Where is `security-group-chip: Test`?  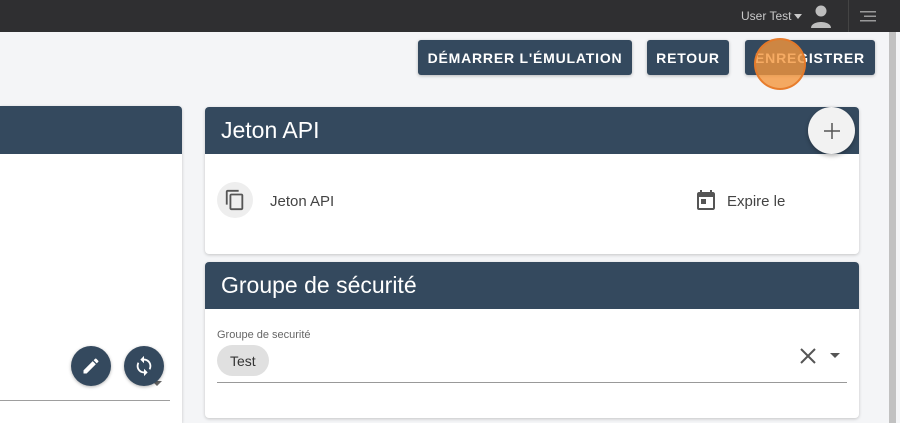 security-group-chip: Test is located at coordinates (243, 360).